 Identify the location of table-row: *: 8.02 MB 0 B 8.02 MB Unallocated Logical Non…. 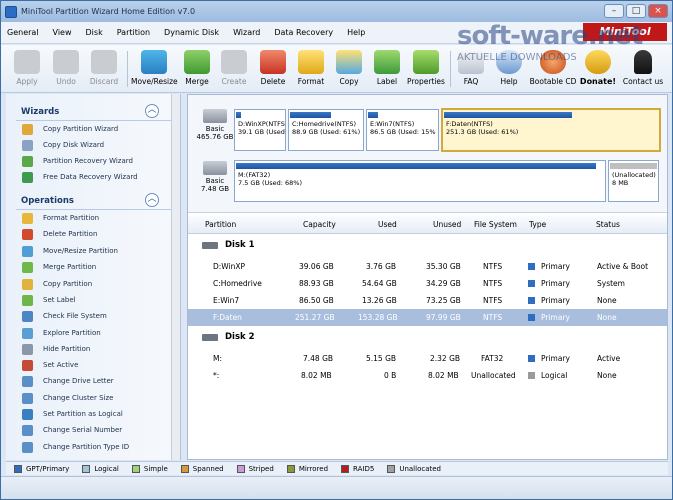
(427, 375).